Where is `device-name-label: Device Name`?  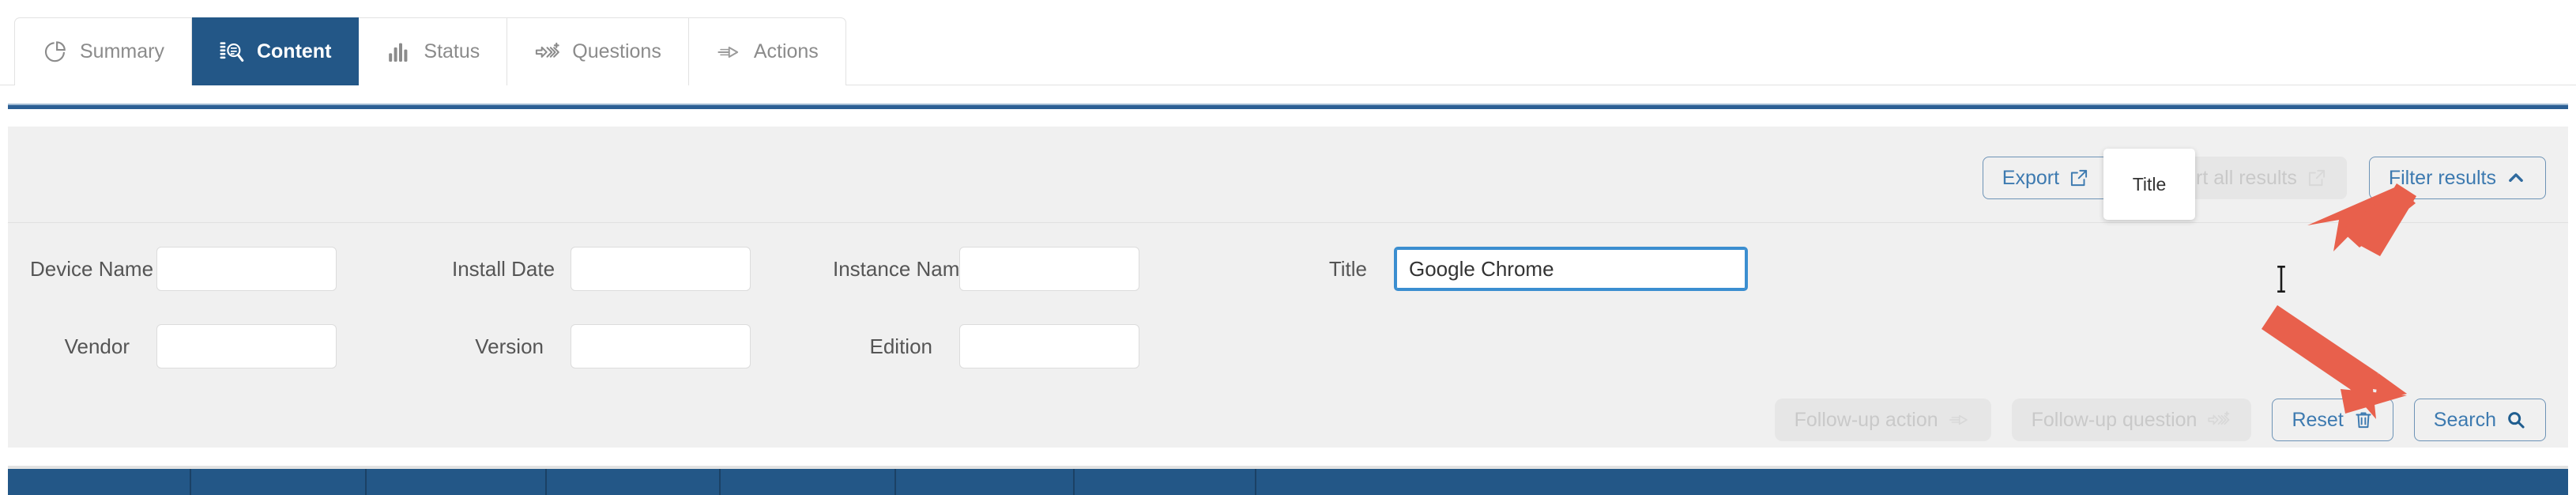
device-name-label: Device Name is located at coordinates (92, 268).